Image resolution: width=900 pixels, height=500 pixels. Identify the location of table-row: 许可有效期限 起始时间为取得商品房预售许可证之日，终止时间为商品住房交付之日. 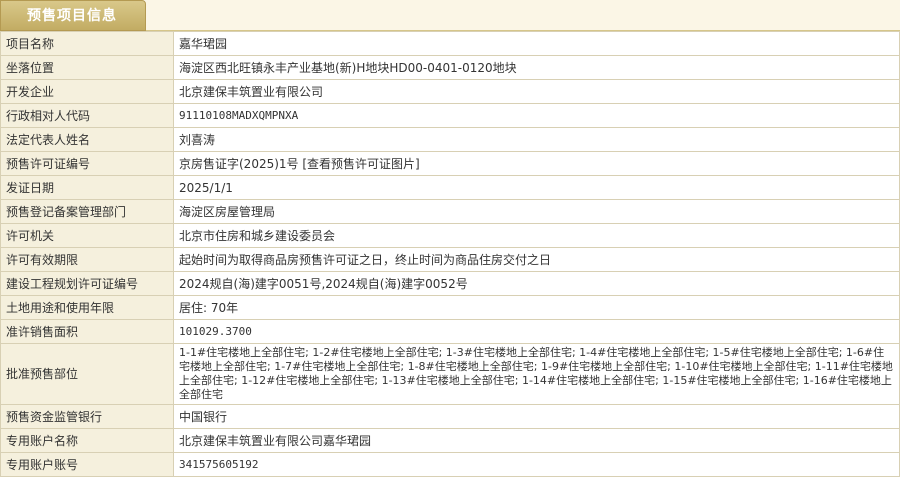
(450, 259).